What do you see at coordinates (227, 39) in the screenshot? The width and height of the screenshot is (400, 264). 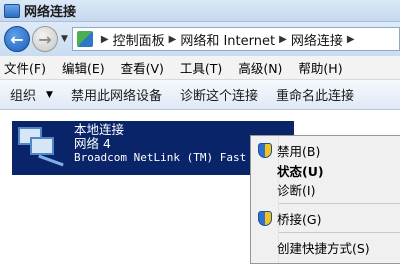 I see `breadcrumb-network-internet: 网络和 Internet` at bounding box center [227, 39].